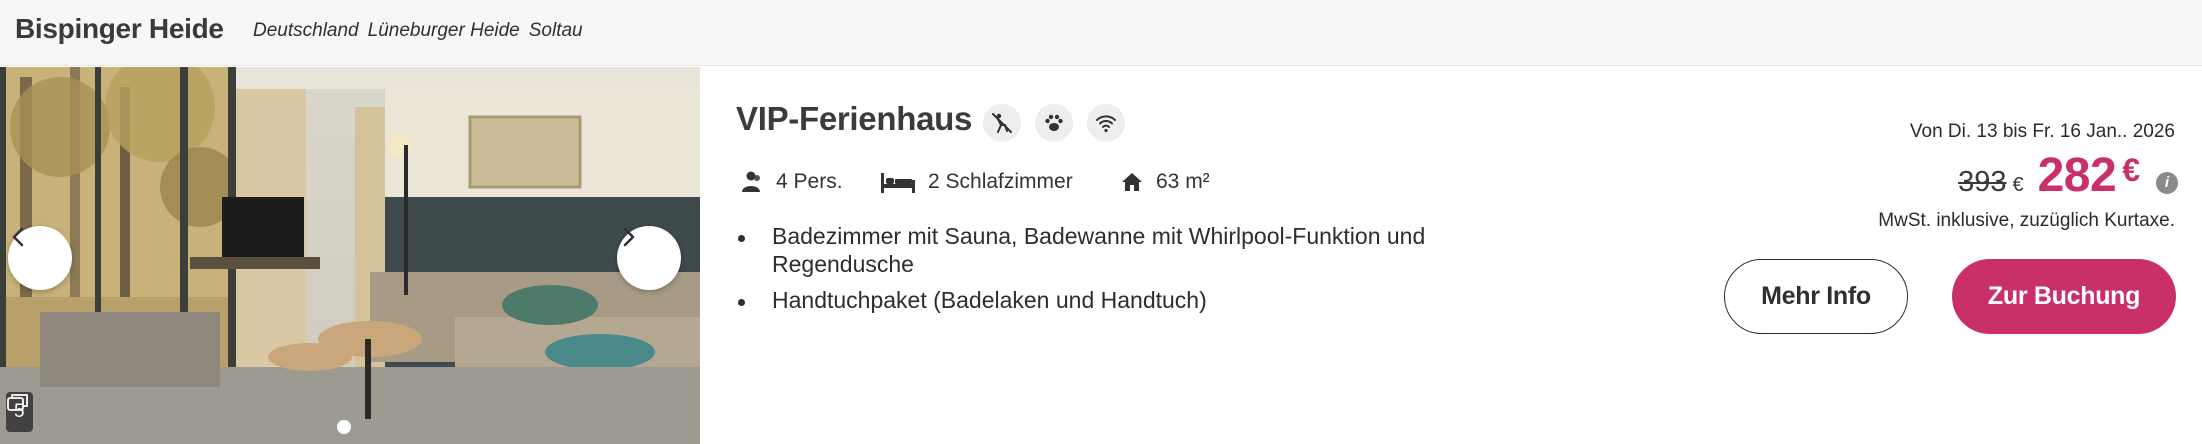 This screenshot has width=2202, height=444. What do you see at coordinates (2042, 131) in the screenshot?
I see `stay-dates: Von Di. 13 bis Fr. 16 Jan.. 2026` at bounding box center [2042, 131].